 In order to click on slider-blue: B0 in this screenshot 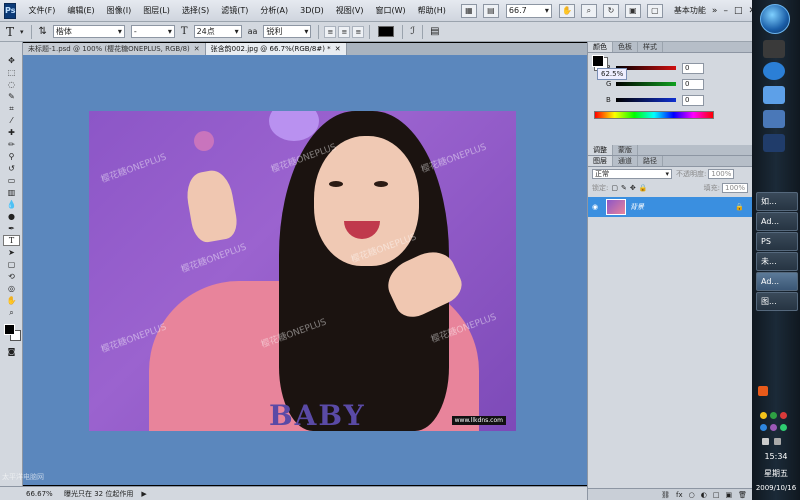, I will do `click(679, 100)`.